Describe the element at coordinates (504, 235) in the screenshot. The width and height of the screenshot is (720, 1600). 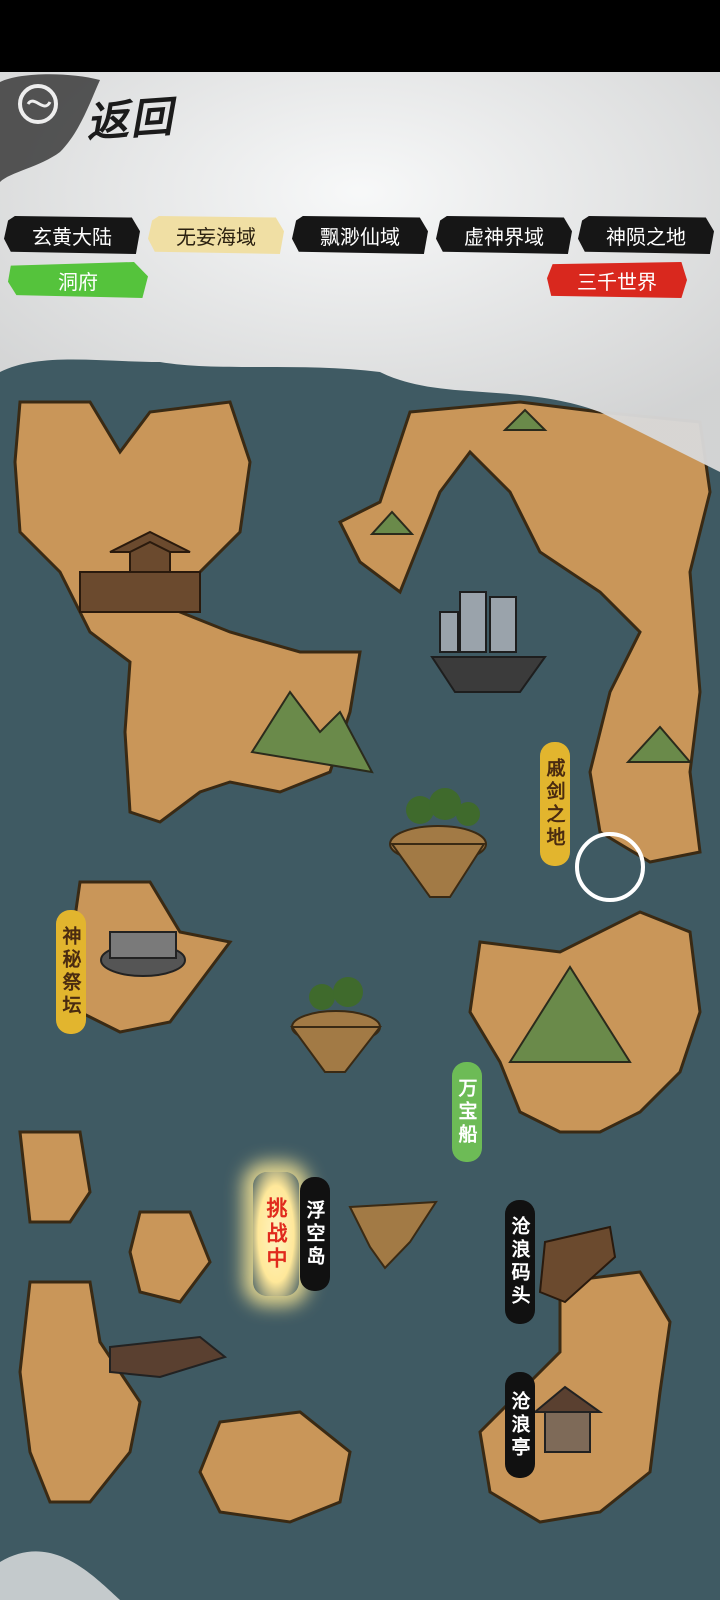
I see `tab-xushen-realm: 虚神界域` at that location.